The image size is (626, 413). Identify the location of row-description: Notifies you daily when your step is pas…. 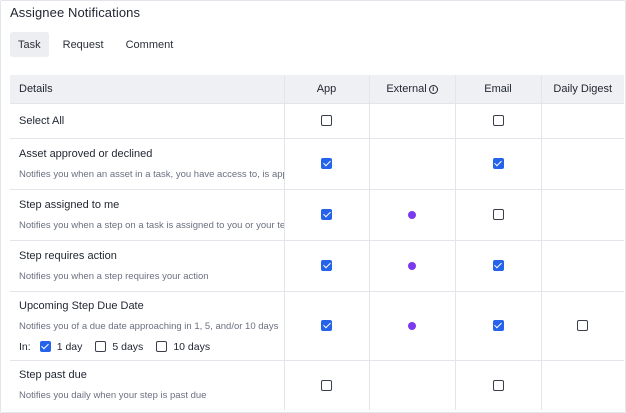
(113, 396).